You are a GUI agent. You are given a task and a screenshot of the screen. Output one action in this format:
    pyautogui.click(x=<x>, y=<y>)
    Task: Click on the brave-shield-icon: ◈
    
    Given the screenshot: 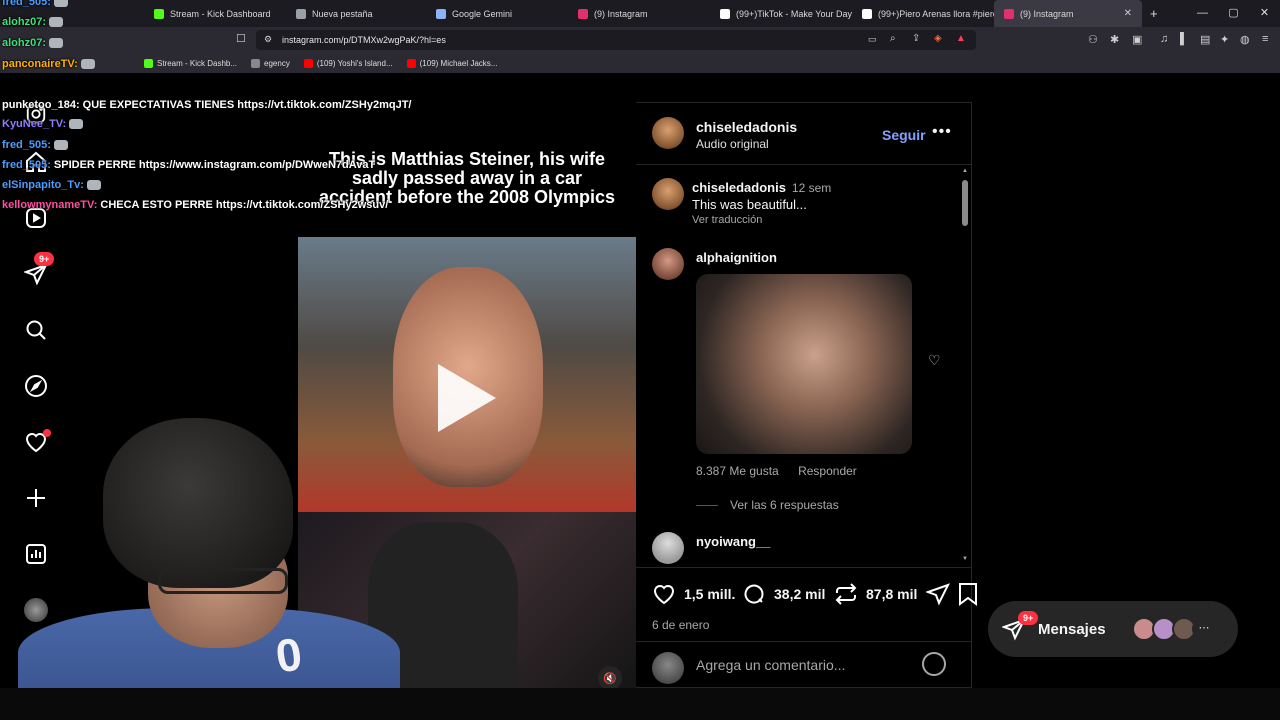 What is the action you would take?
    pyautogui.click(x=938, y=38)
    